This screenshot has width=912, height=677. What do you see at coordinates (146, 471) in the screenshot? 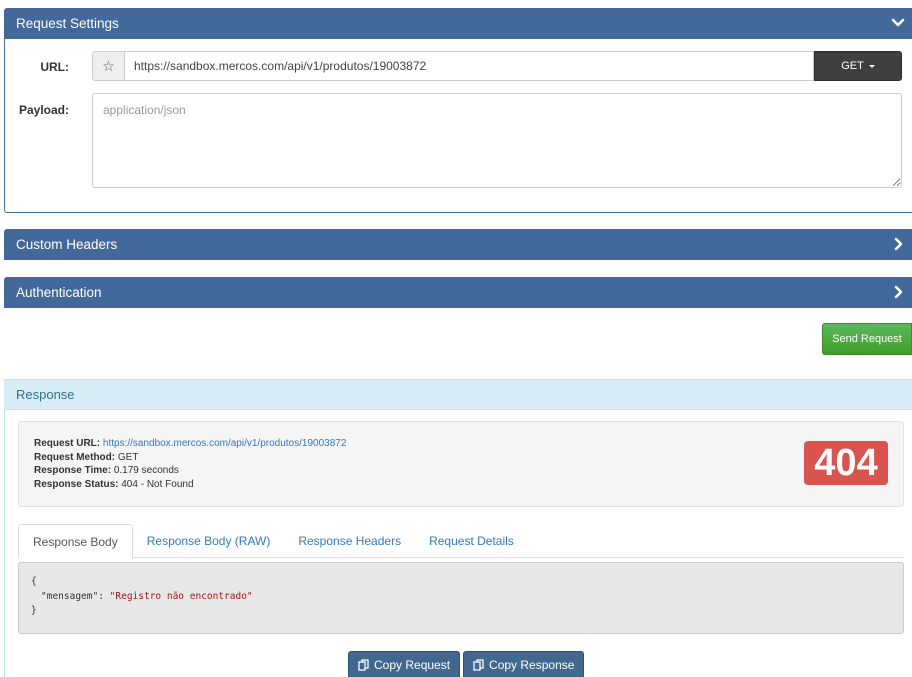
I see `response-time-value: 0.179 seconds` at bounding box center [146, 471].